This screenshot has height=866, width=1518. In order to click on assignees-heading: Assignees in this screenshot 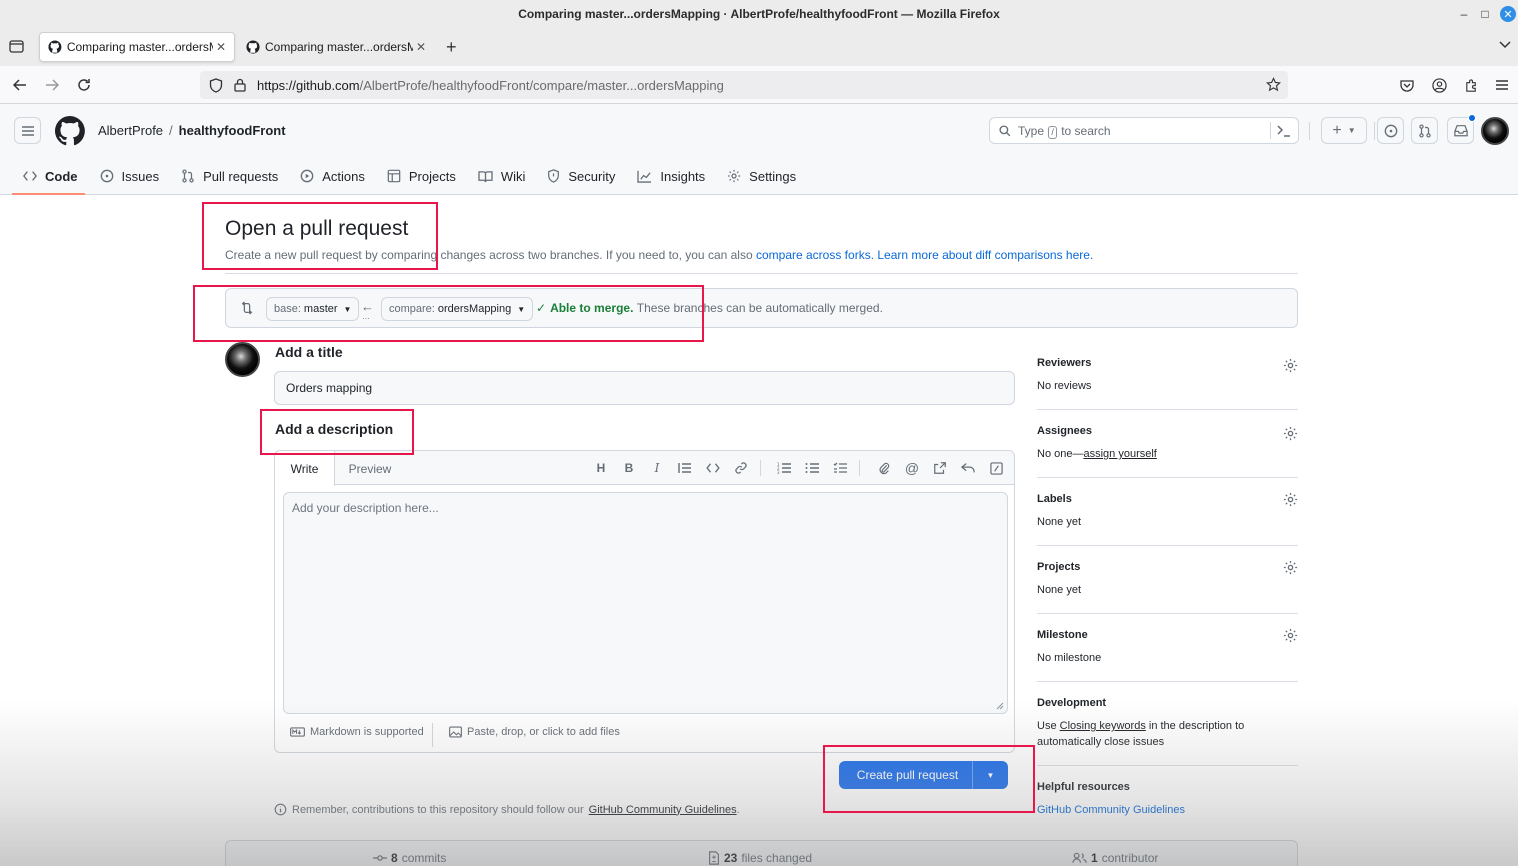, I will do `click(1064, 431)`.